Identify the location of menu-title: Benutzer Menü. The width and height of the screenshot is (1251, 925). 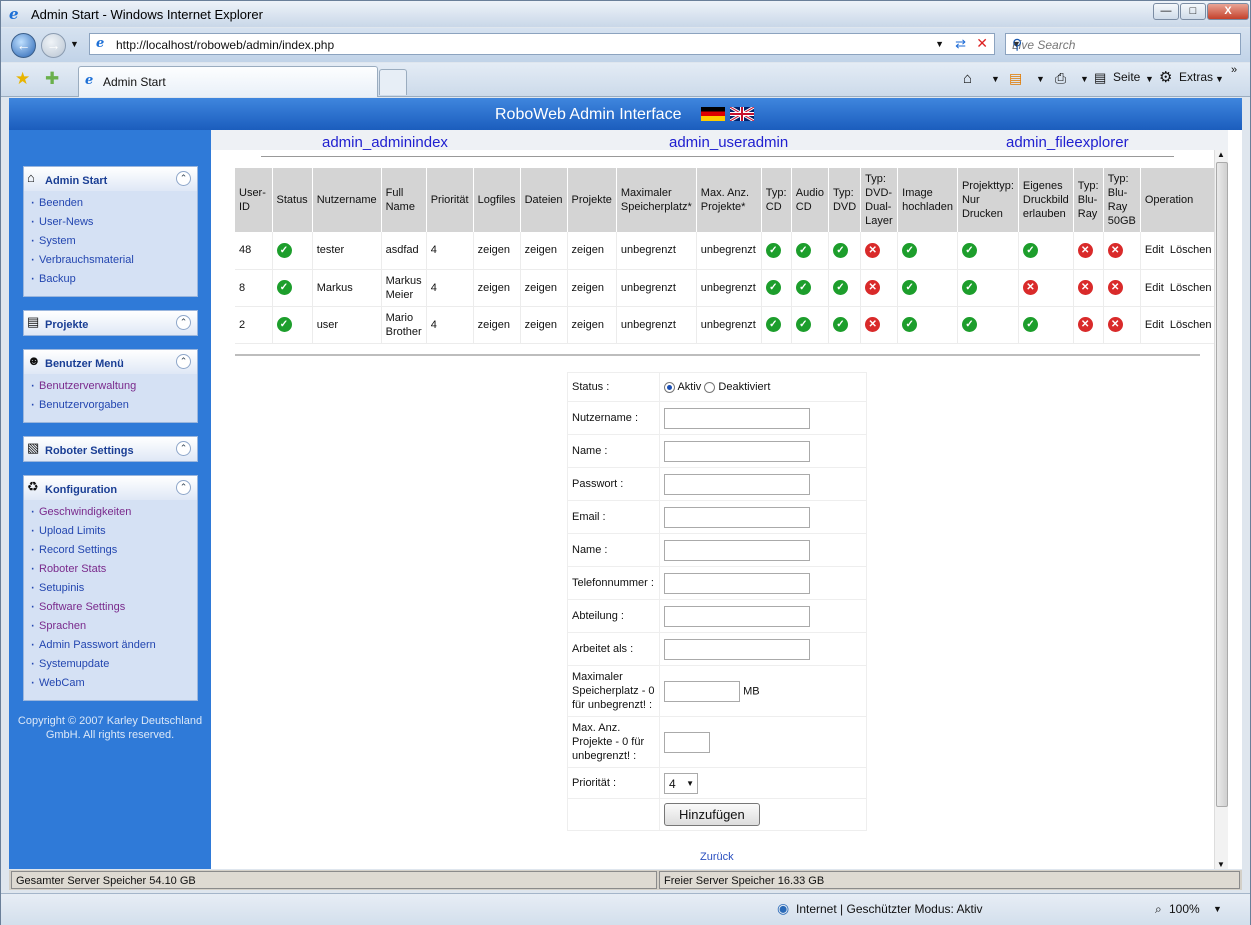
(84, 364).